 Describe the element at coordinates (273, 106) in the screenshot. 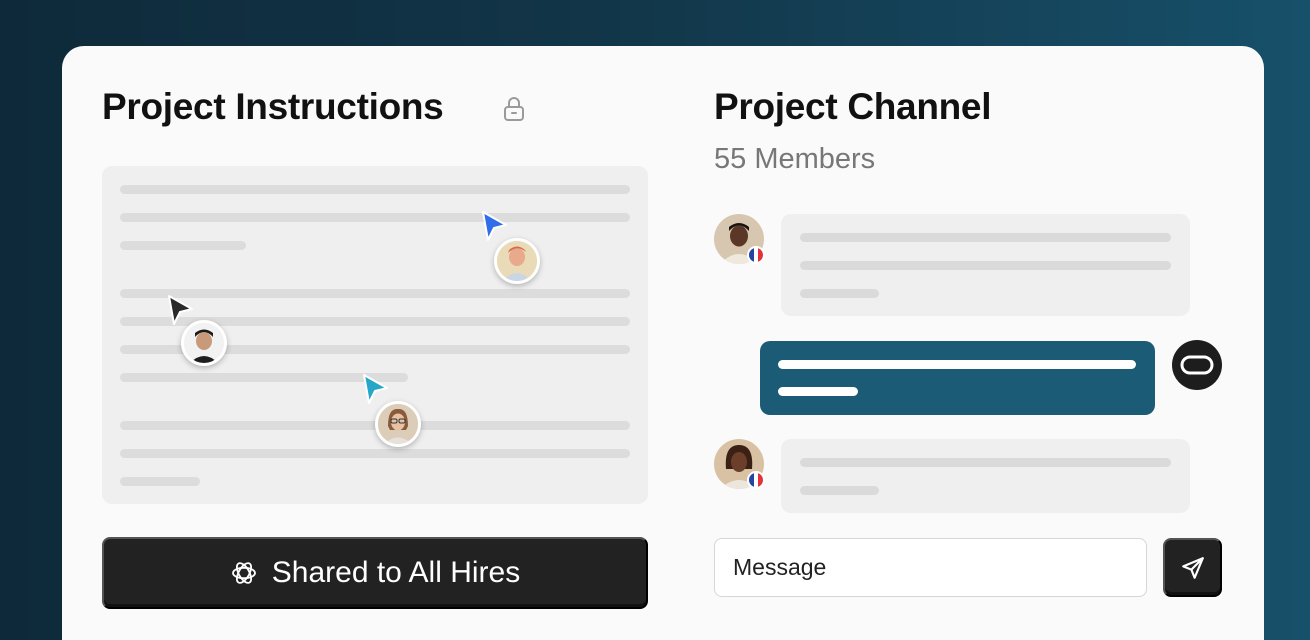

I see `project-instructions-title: Project Instructions` at that location.